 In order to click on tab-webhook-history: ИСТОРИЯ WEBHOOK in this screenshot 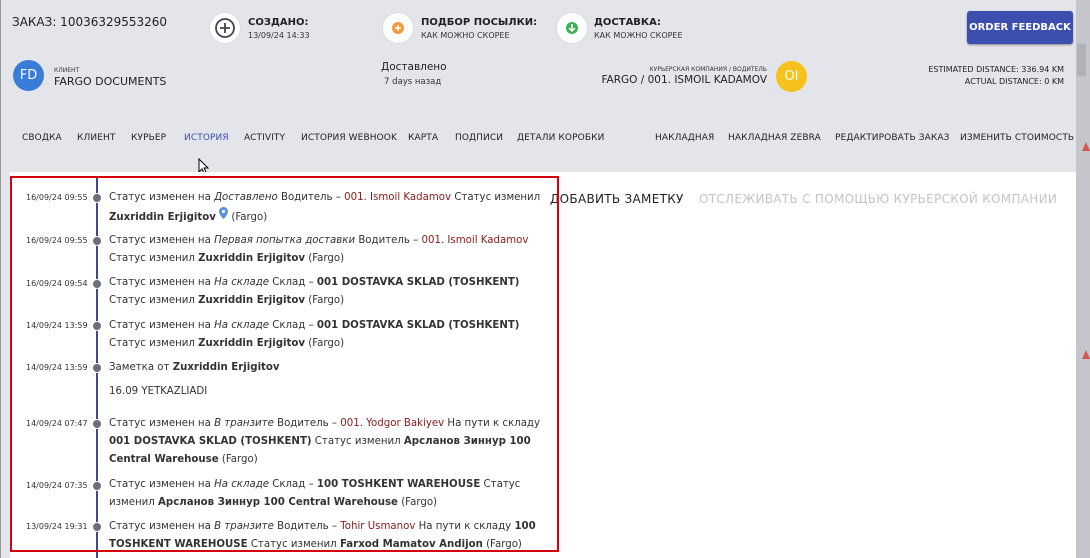, I will do `click(349, 138)`.